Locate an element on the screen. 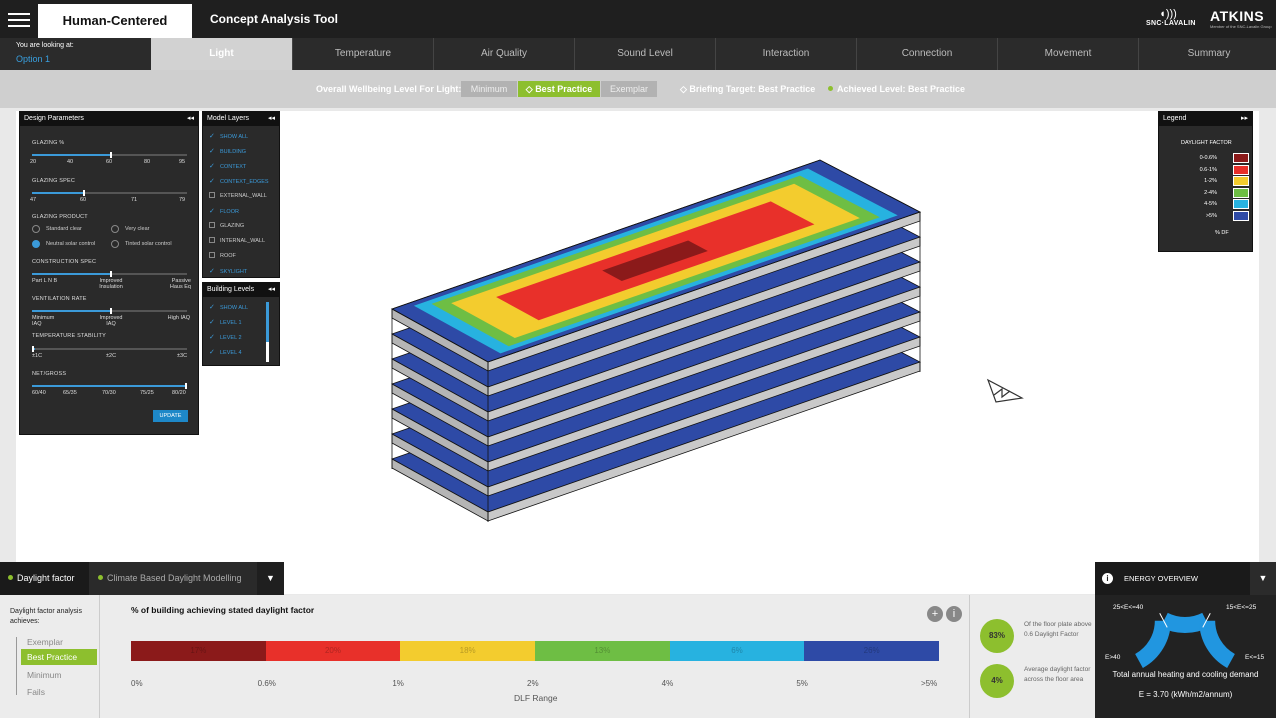 The image size is (1276, 718). tab-climate-based-daylight: Climate Based Daylight Modelling is located at coordinates (172, 578).